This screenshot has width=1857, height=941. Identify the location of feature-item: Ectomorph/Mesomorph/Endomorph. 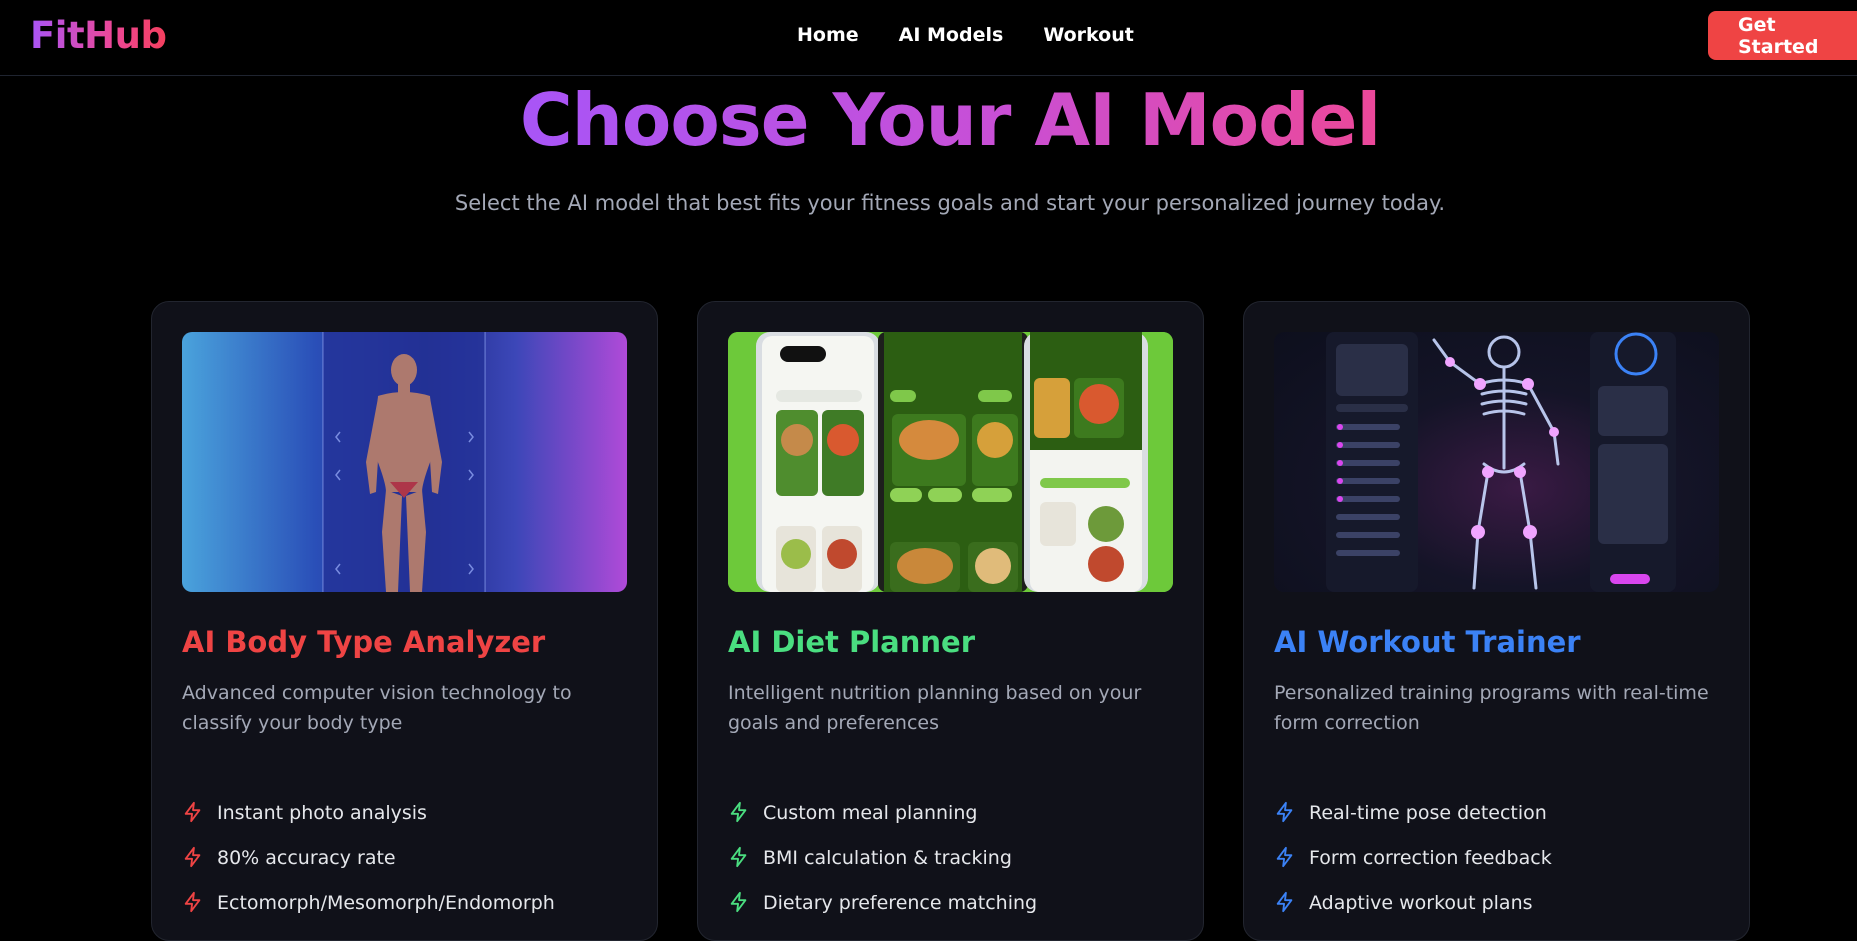
(368, 912).